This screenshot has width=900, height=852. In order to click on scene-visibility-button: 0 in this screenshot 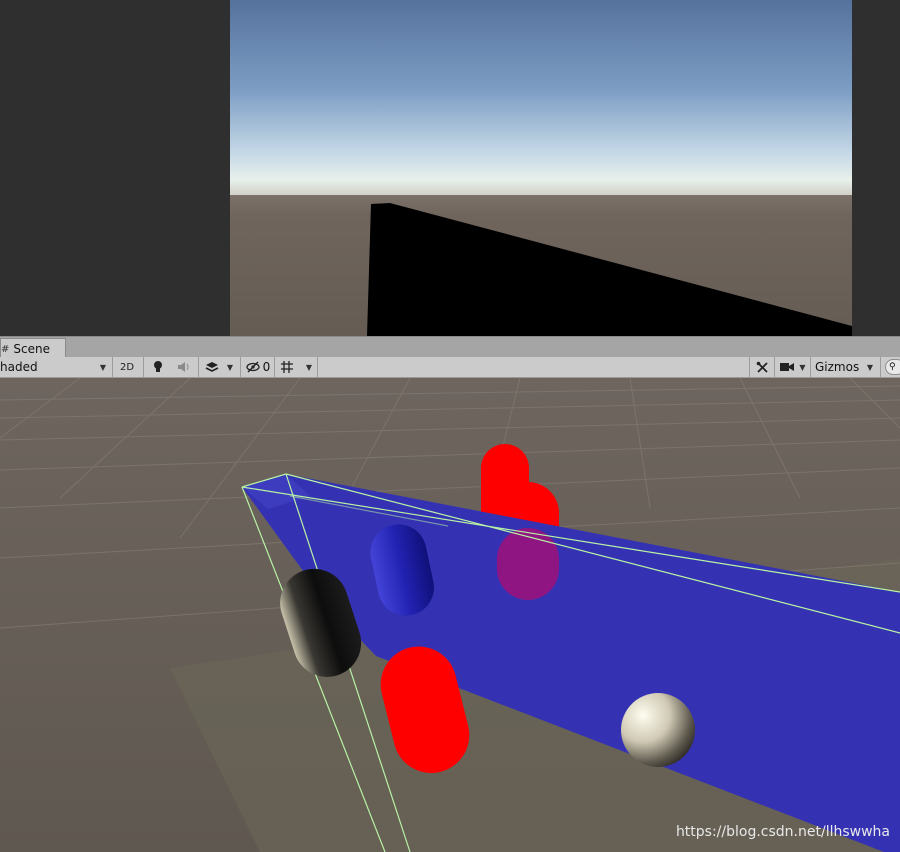, I will do `click(258, 367)`.